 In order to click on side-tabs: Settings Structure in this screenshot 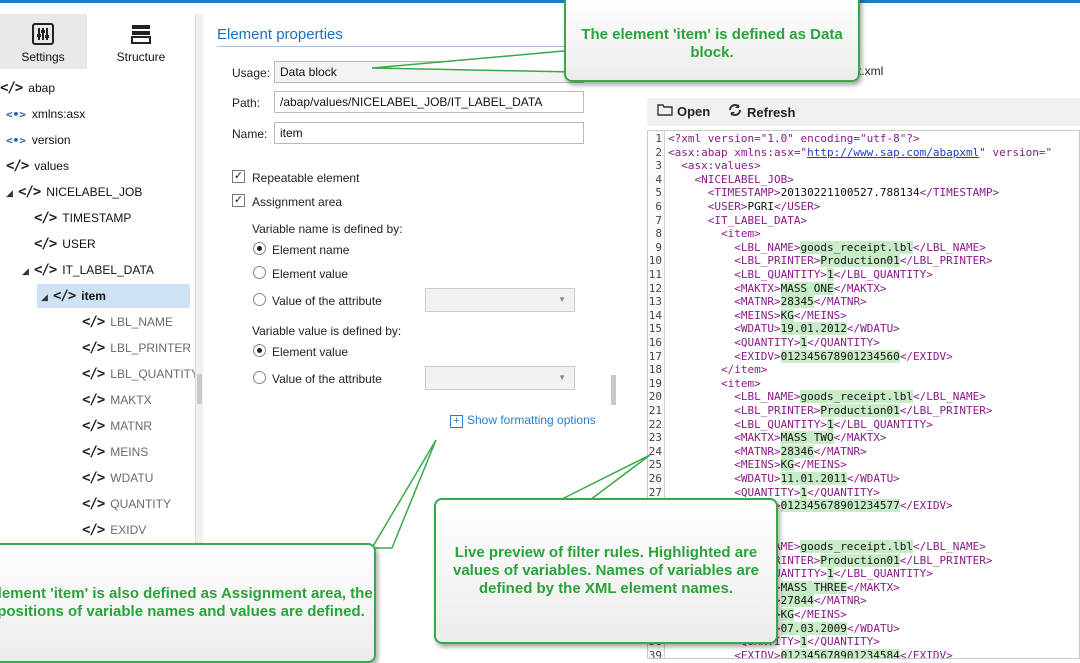, I will do `click(97, 41)`.